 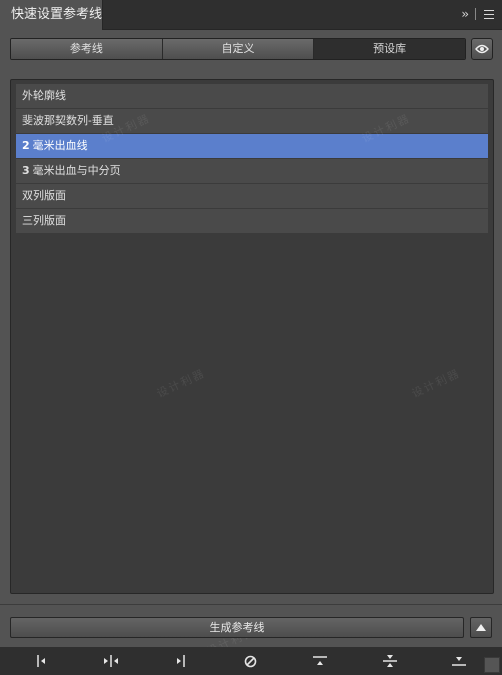 What do you see at coordinates (459, 661) in the screenshot?
I see `align-bottom-guide-icon` at bounding box center [459, 661].